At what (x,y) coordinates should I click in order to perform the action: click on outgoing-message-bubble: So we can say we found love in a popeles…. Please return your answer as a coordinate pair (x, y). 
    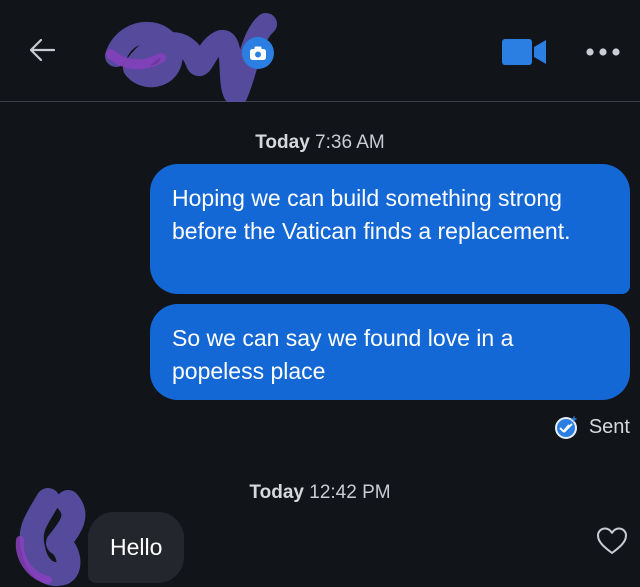
    Looking at the image, I should click on (390, 352).